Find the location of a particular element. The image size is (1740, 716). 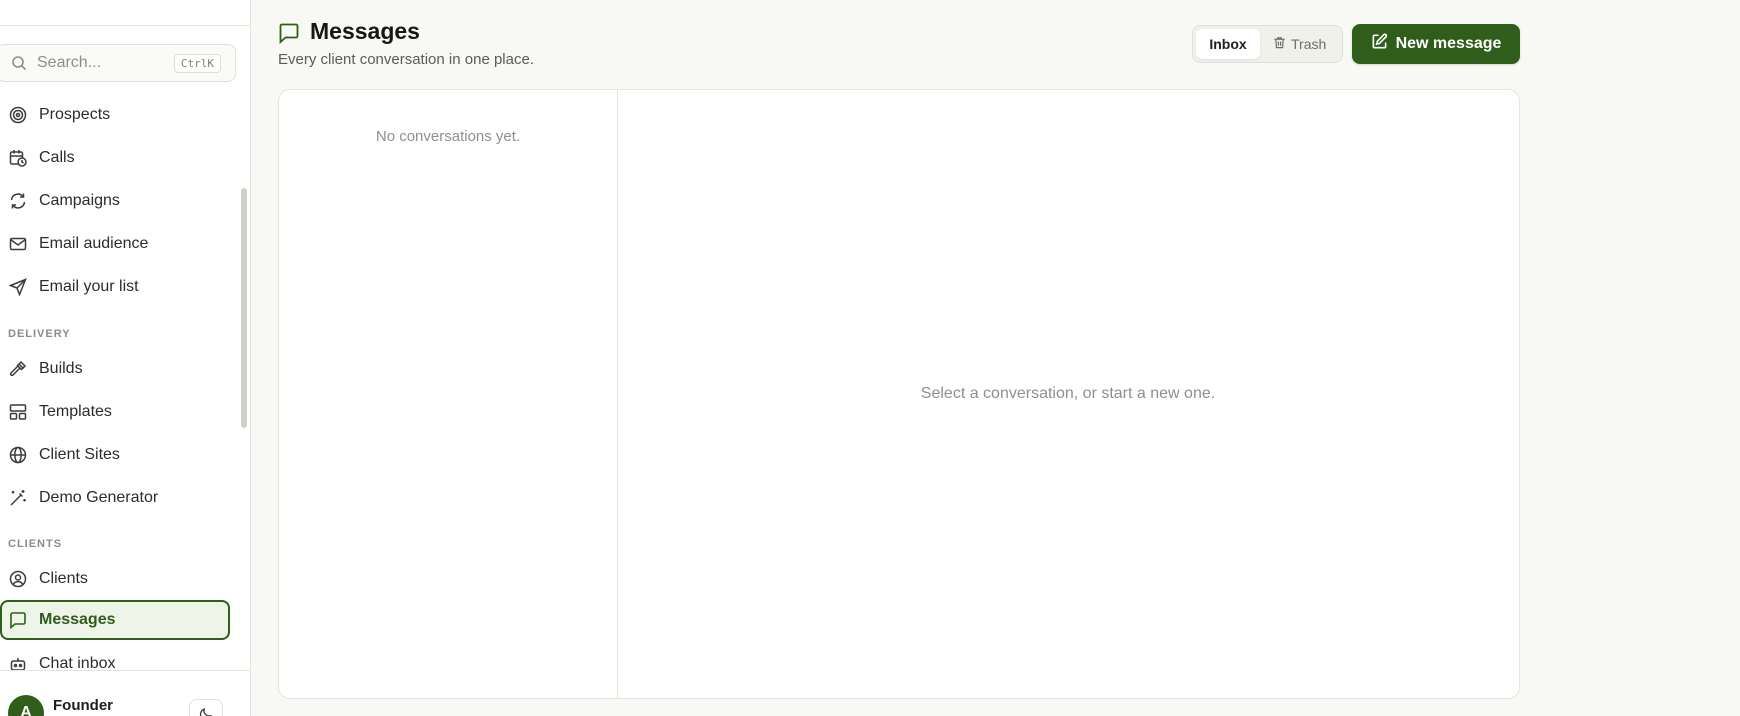

divider is located at coordinates (125, 25).